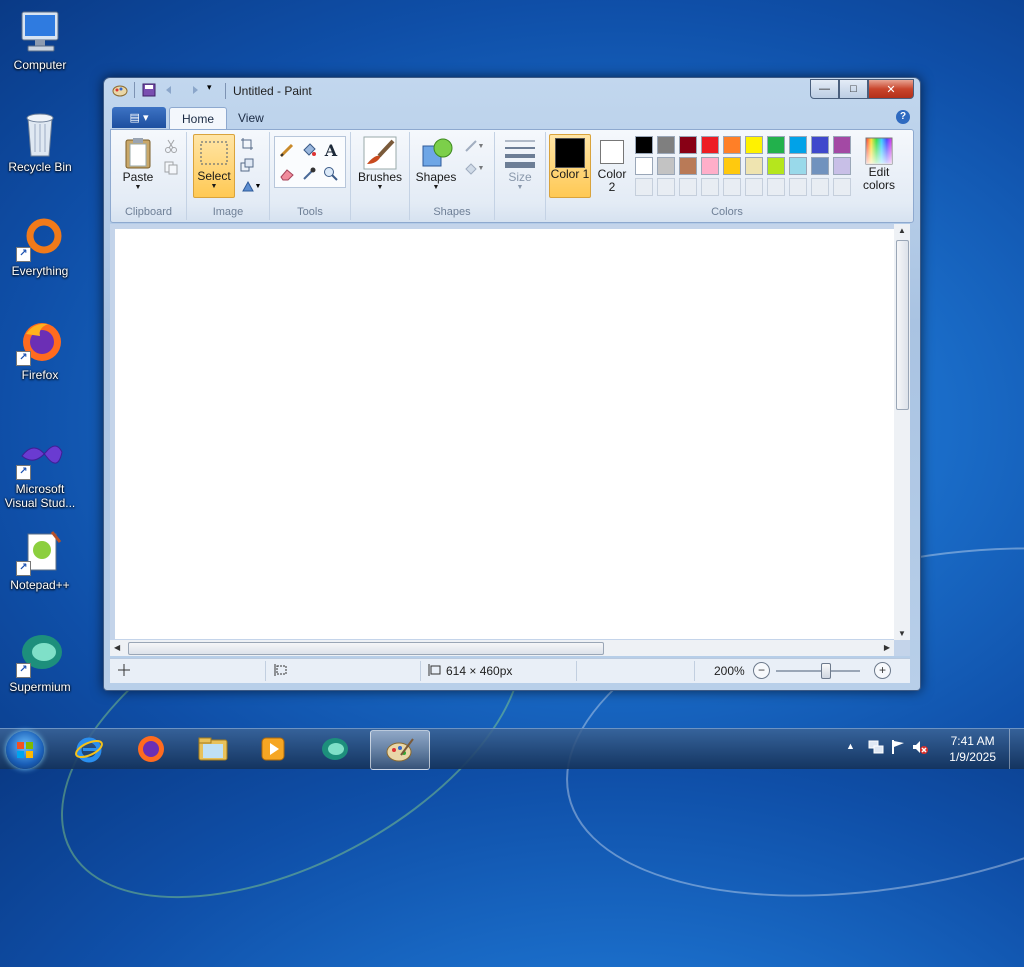  I want to click on save-icon, so click(149, 90).